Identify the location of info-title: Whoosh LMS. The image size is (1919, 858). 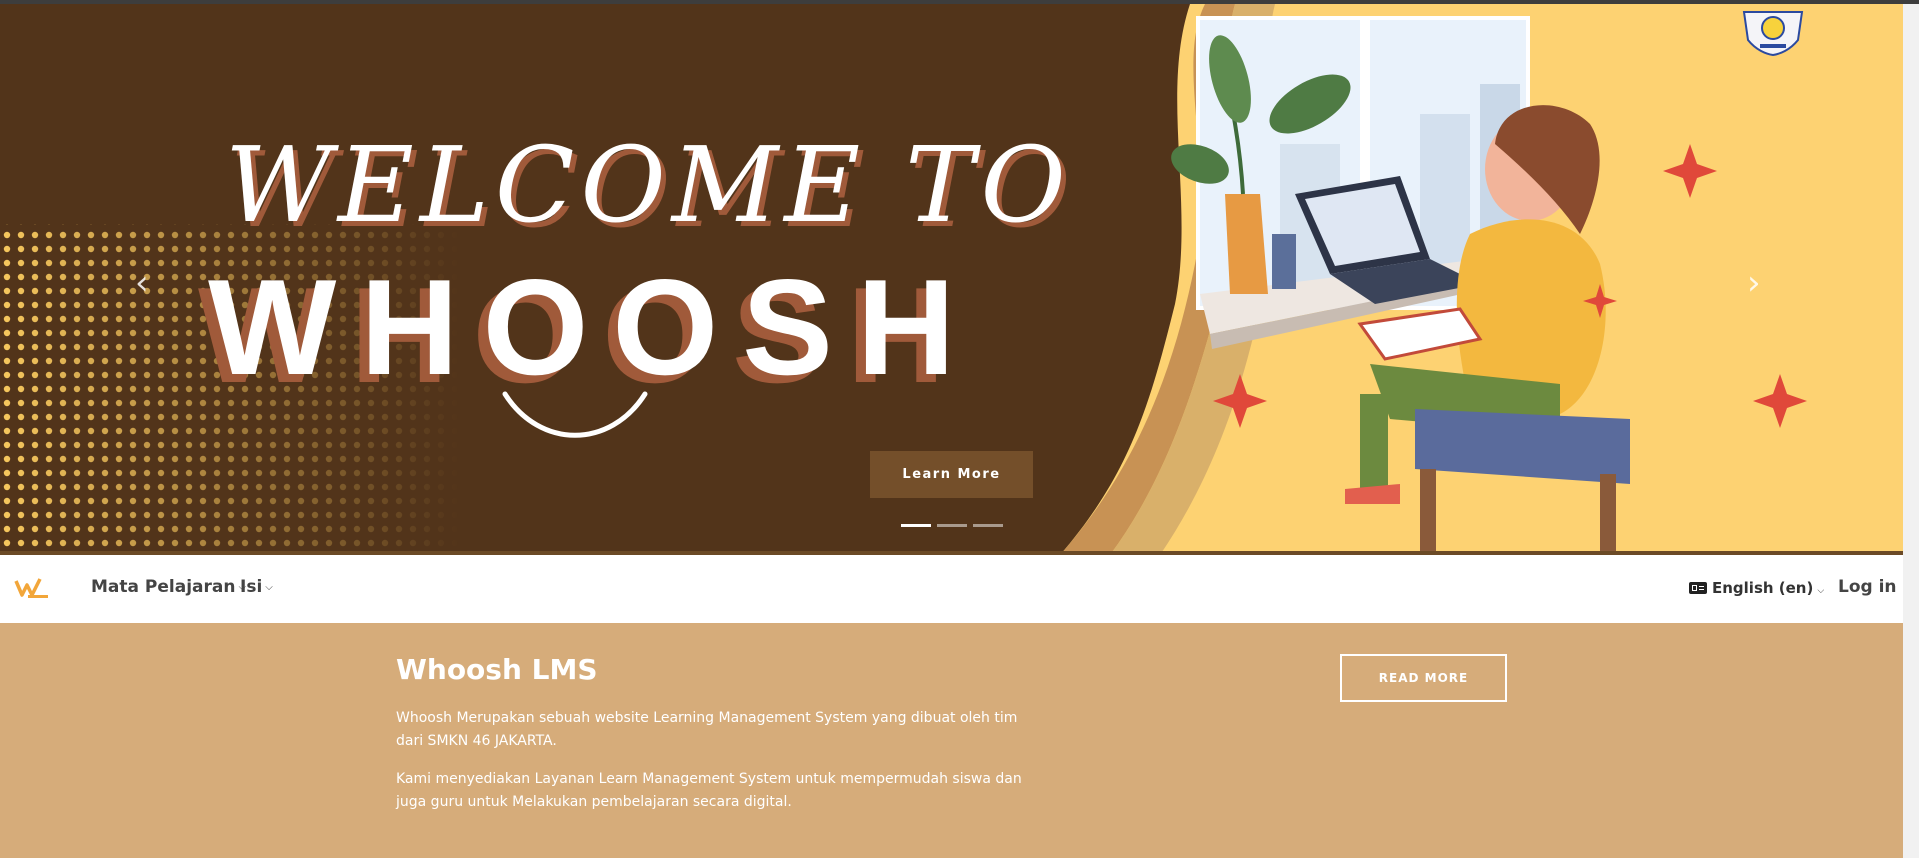
(497, 669).